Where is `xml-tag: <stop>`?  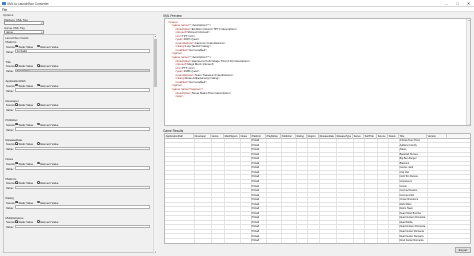 xml-tag: <stop> is located at coordinates (179, 96).